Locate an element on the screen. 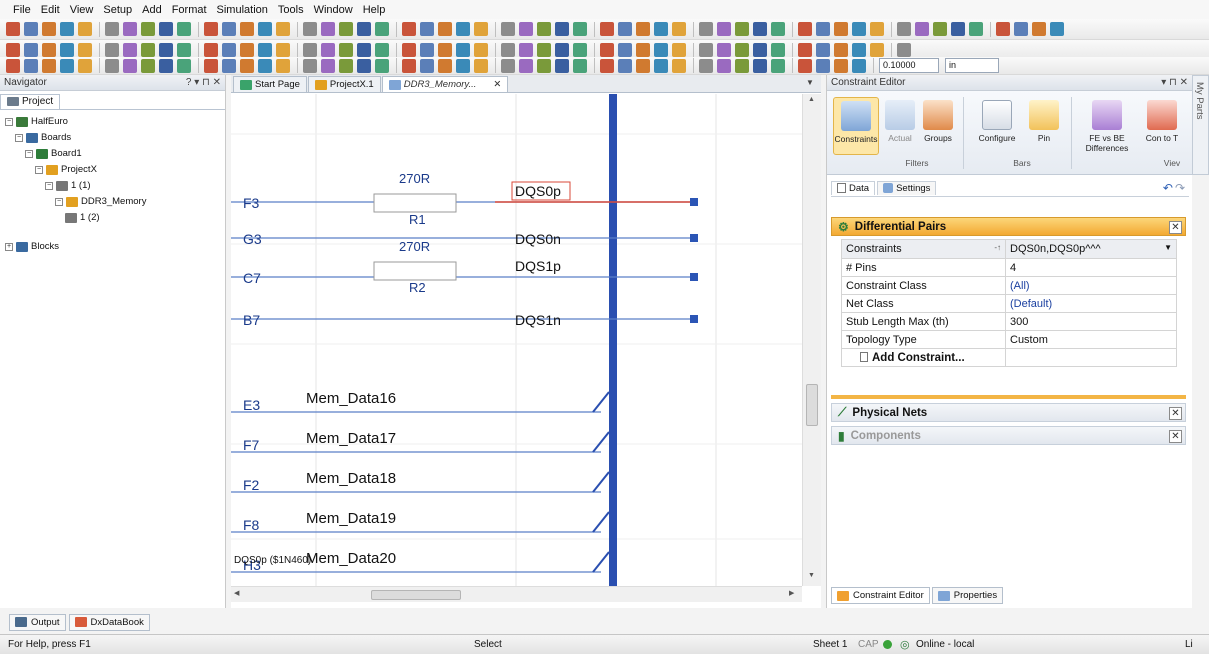 The width and height of the screenshot is (1209, 654). groups-button: Groups is located at coordinates (938, 121).